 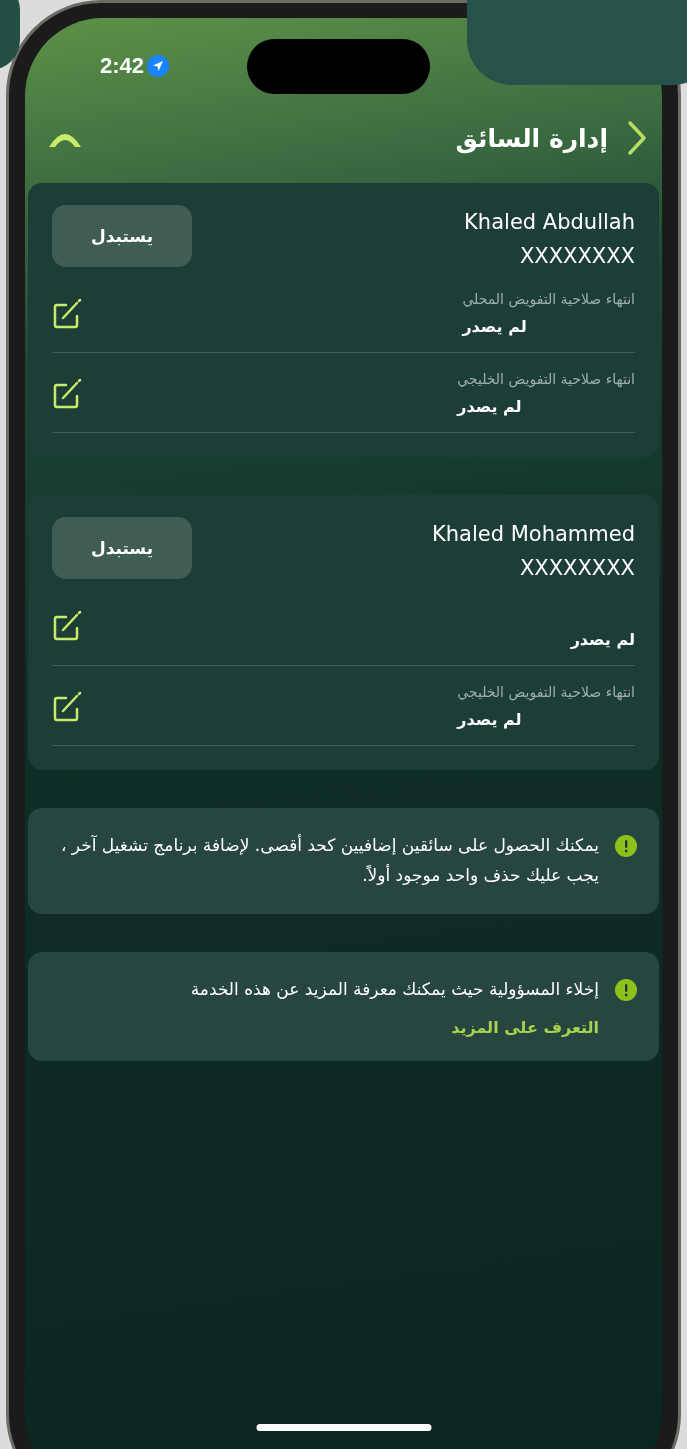 What do you see at coordinates (122, 65) in the screenshot?
I see `status-time: 2:42` at bounding box center [122, 65].